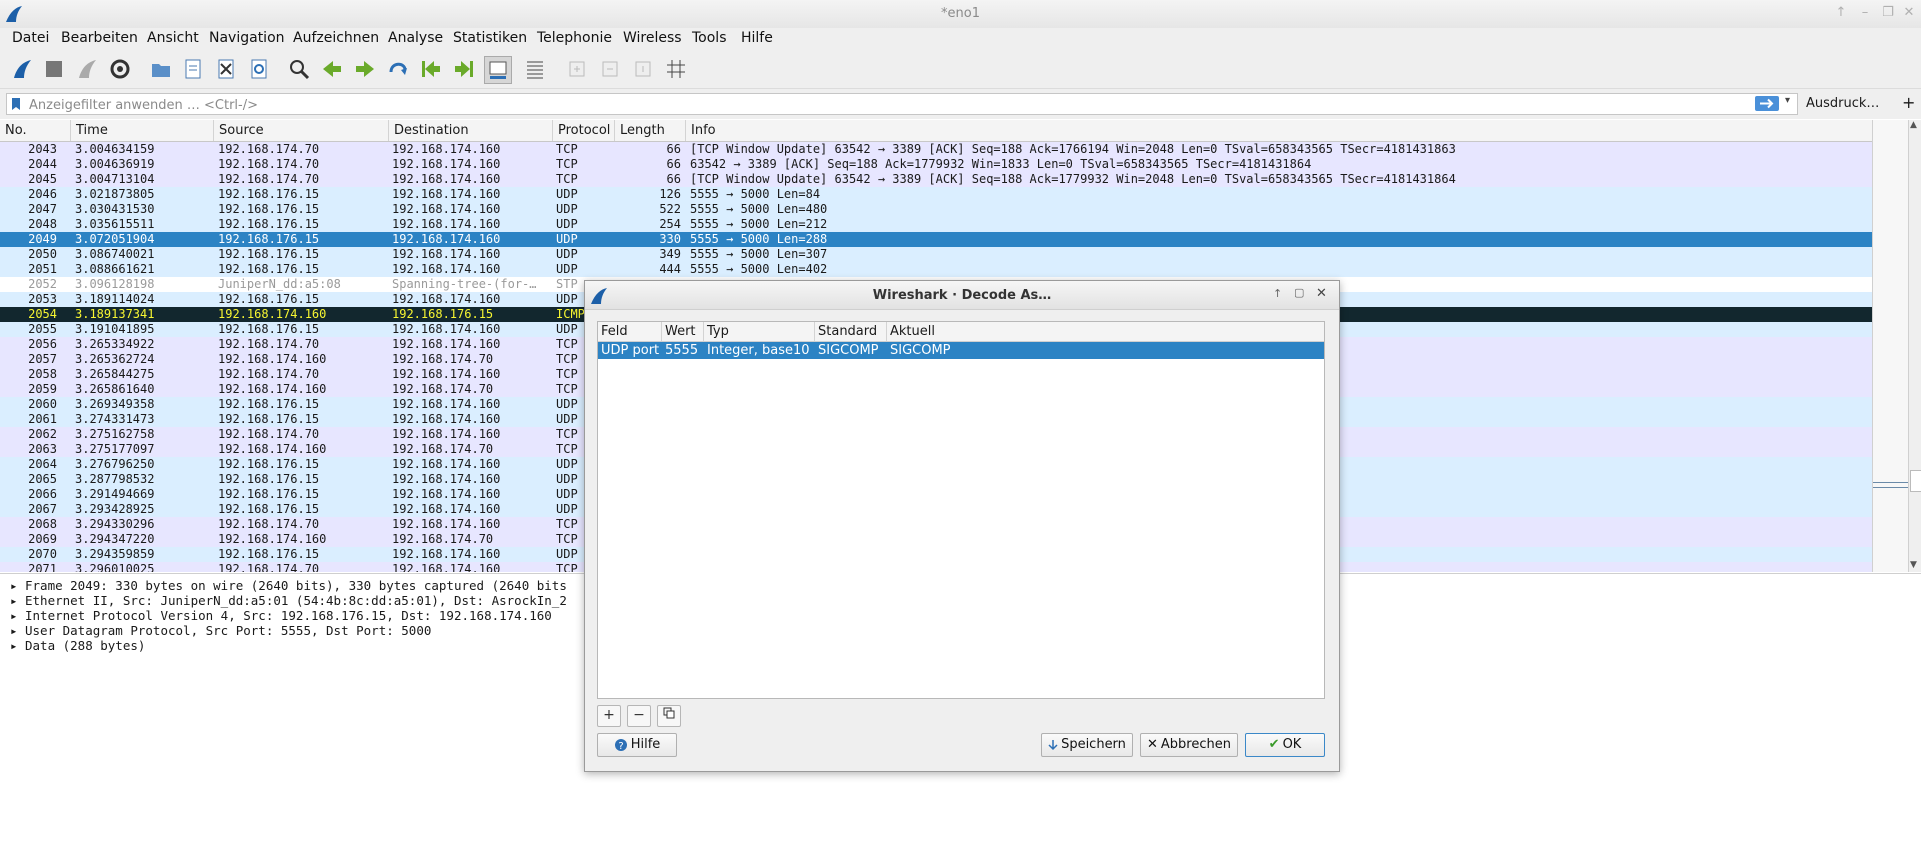  I want to click on menu-statistiken: Statistiken, so click(490, 38).